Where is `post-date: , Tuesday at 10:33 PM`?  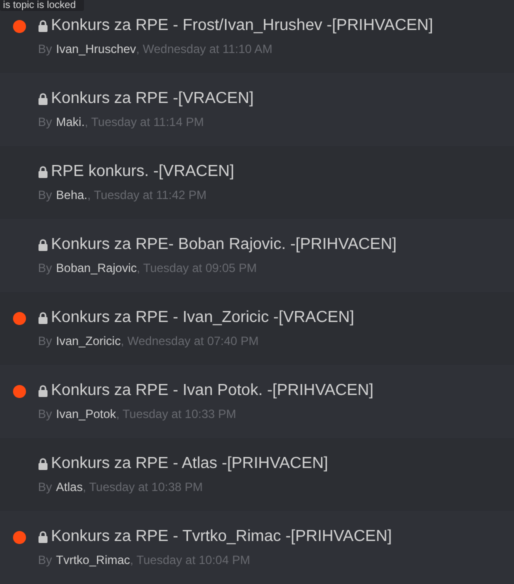 post-date: , Tuesday at 10:33 PM is located at coordinates (176, 414).